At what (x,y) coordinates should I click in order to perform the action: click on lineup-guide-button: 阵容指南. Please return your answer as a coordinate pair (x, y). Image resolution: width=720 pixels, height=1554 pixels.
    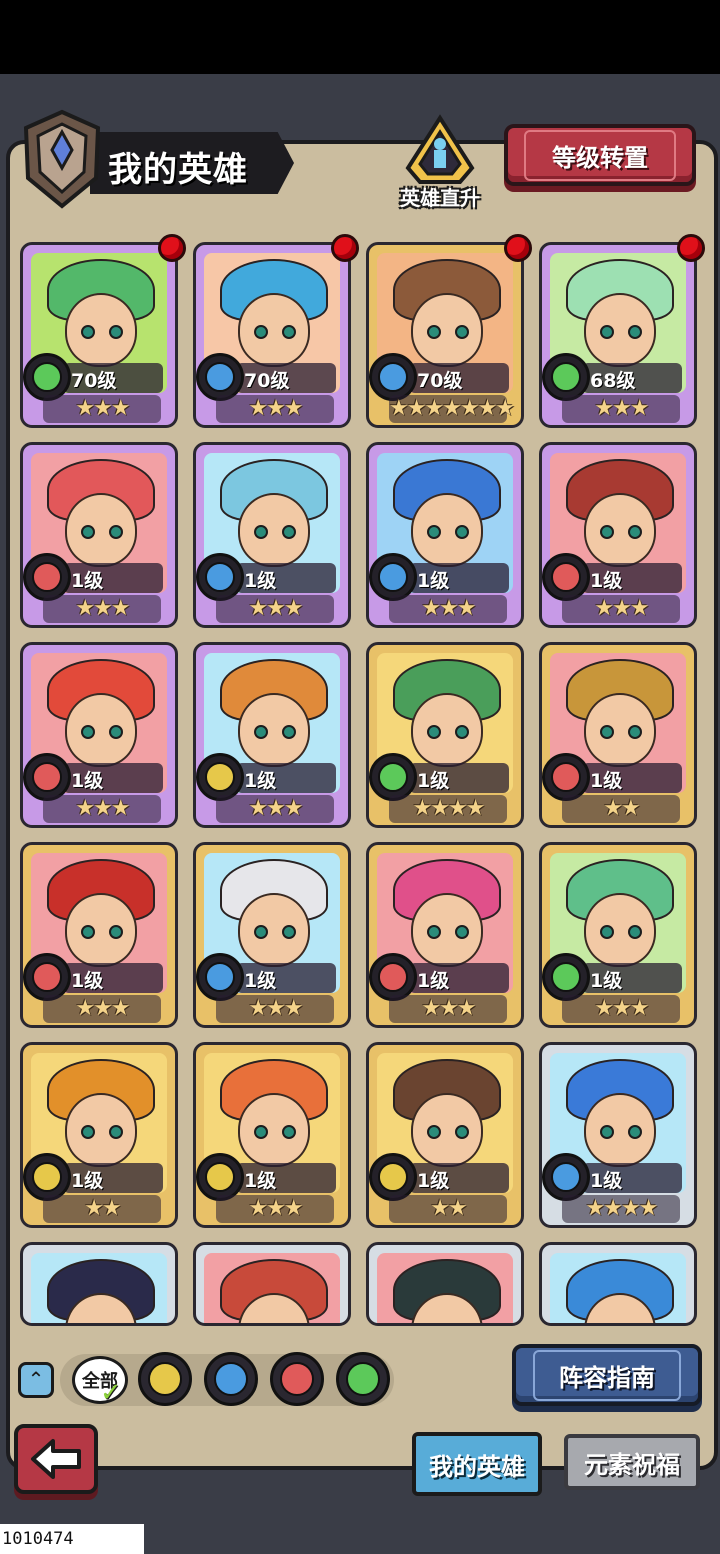
    Looking at the image, I should click on (607, 1375).